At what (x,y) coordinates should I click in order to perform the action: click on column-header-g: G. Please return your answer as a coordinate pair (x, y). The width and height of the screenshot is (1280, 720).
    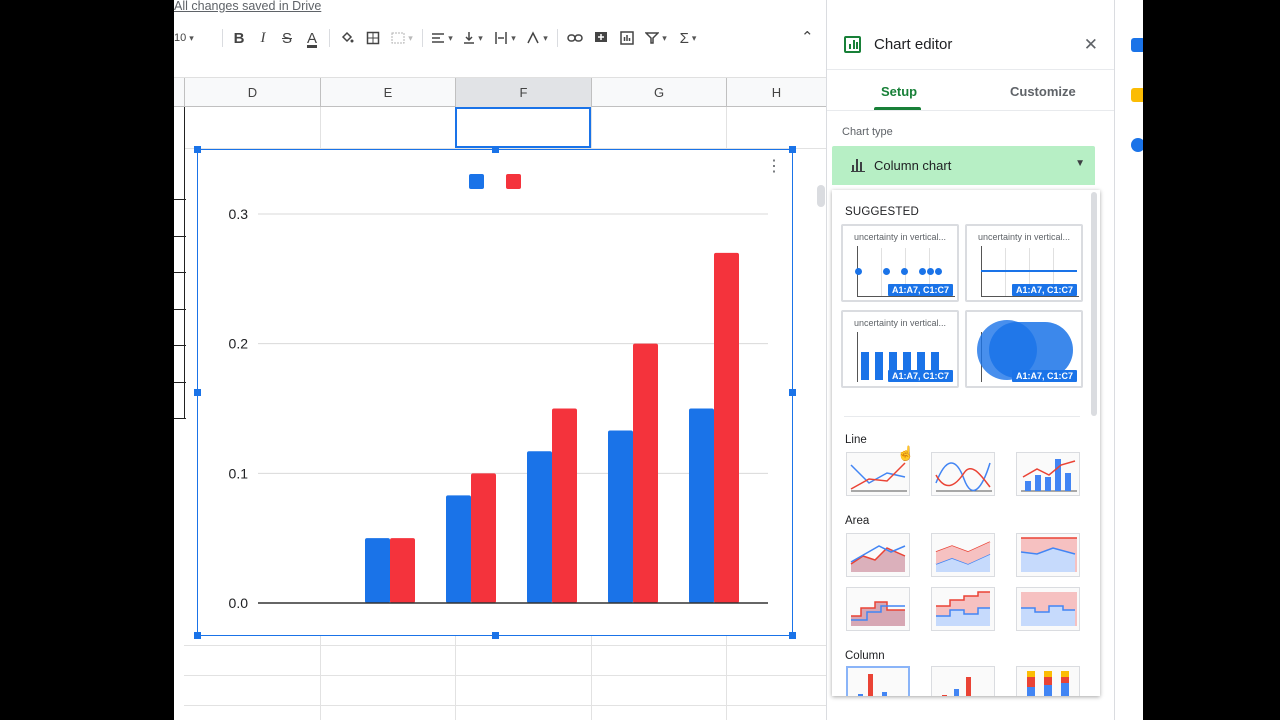
    Looking at the image, I should click on (658, 92).